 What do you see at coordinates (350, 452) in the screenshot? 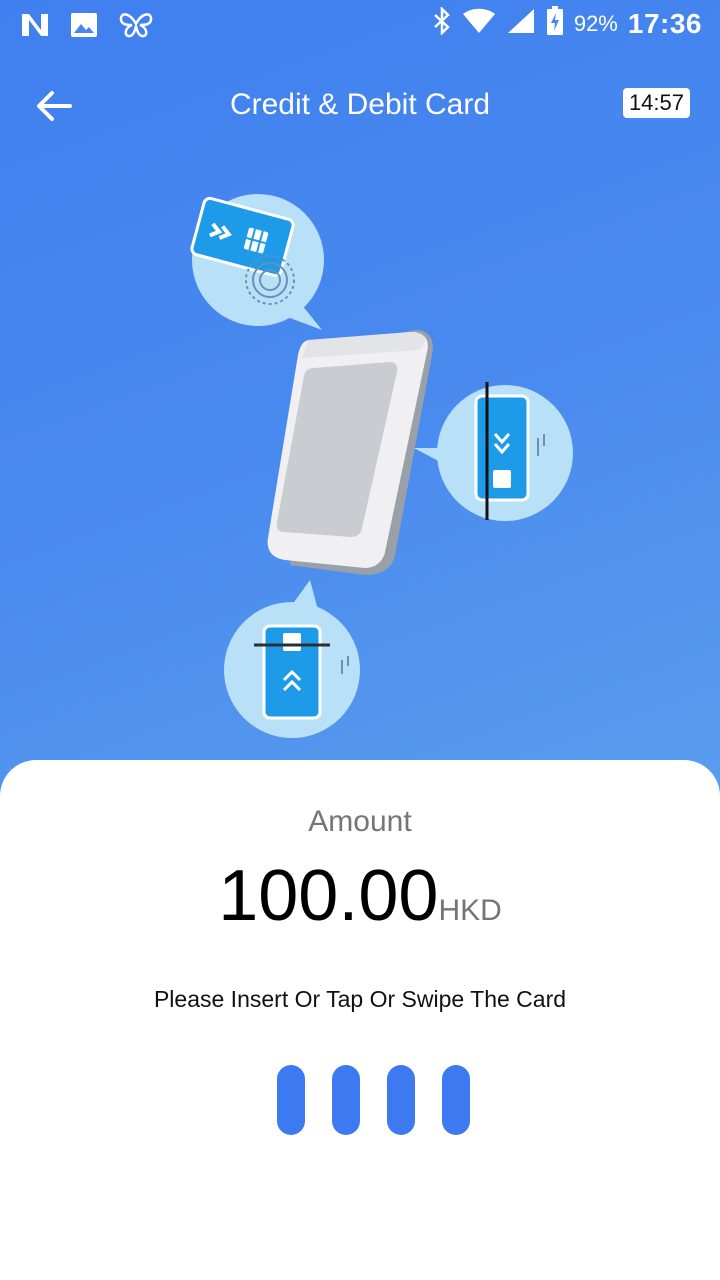
I see `payment-terminal-icon` at bounding box center [350, 452].